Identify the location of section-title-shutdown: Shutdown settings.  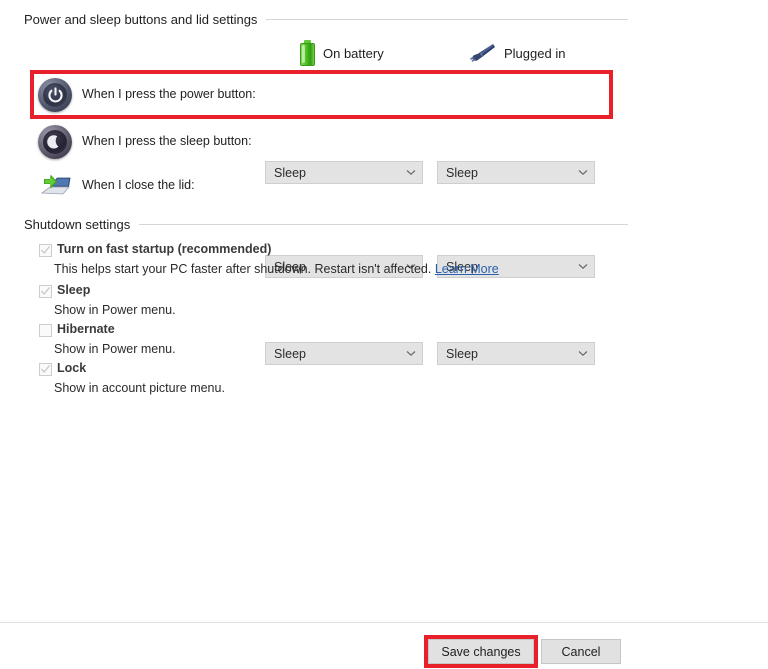
(77, 224).